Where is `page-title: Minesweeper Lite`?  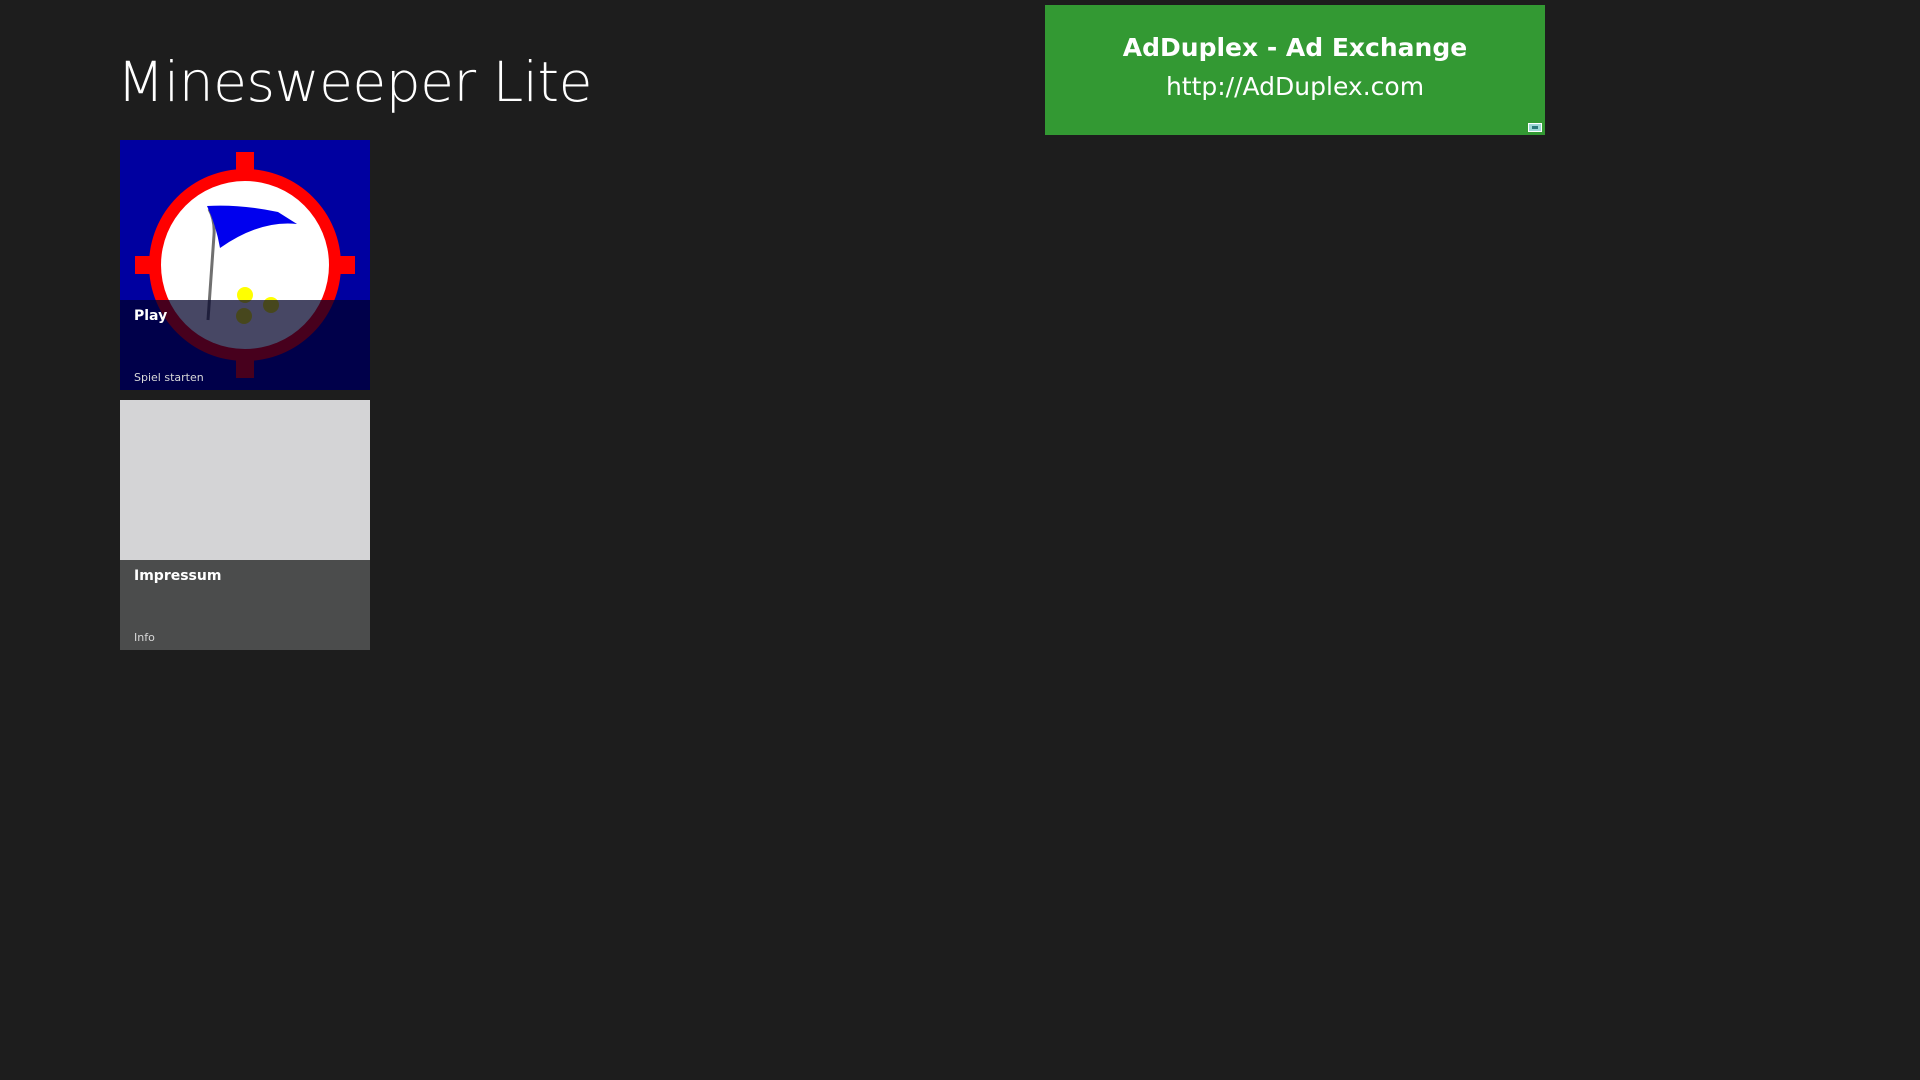 page-title: Minesweeper Lite is located at coordinates (354, 82).